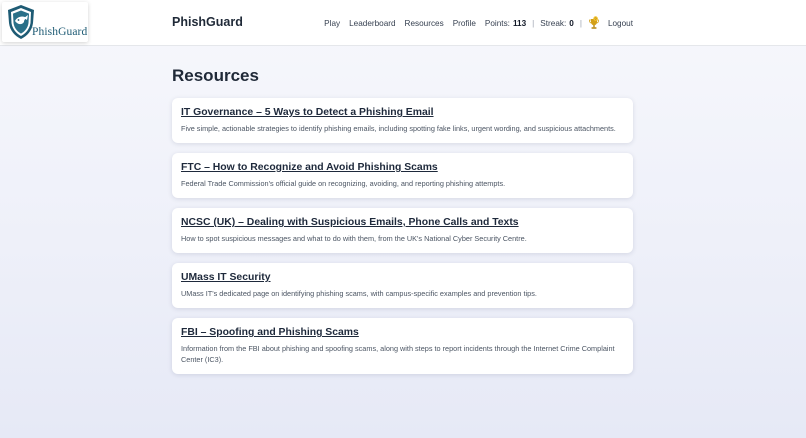 The image size is (806, 438). Describe the element at coordinates (620, 23) in the screenshot. I see `logout-link: Logout` at that location.